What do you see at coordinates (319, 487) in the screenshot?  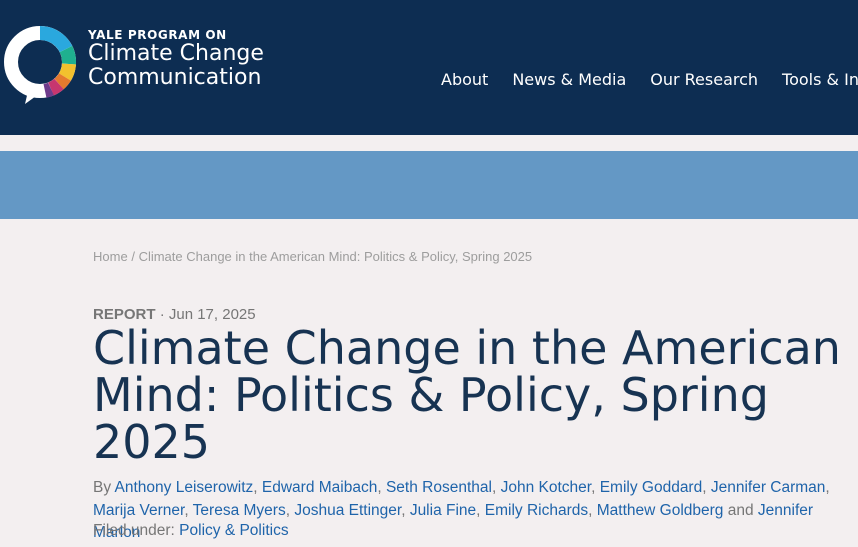 I see `author-link: Edward Maibach` at bounding box center [319, 487].